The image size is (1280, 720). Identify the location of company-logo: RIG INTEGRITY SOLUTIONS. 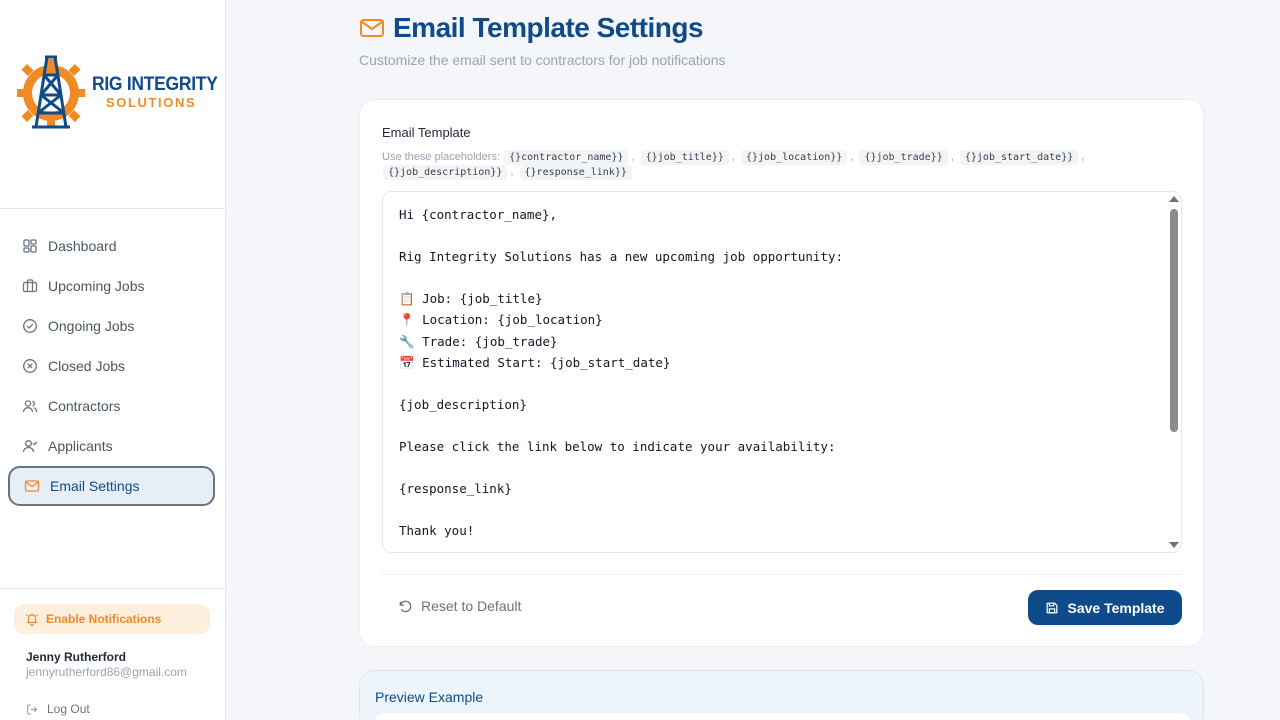
(116, 92).